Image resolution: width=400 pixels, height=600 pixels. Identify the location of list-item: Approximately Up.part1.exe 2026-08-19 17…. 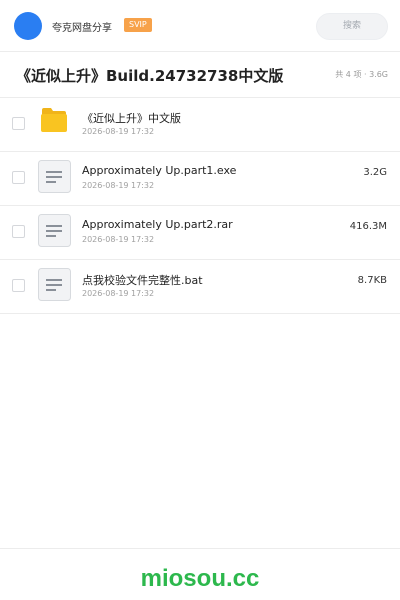
(200, 179).